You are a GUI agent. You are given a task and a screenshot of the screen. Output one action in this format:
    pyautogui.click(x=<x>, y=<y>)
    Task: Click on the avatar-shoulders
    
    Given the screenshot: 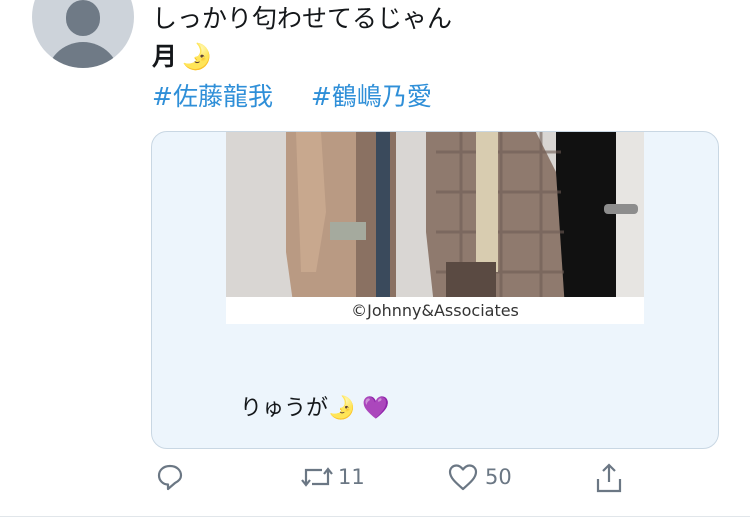 What is the action you would take?
    pyautogui.click(x=83, y=55)
    